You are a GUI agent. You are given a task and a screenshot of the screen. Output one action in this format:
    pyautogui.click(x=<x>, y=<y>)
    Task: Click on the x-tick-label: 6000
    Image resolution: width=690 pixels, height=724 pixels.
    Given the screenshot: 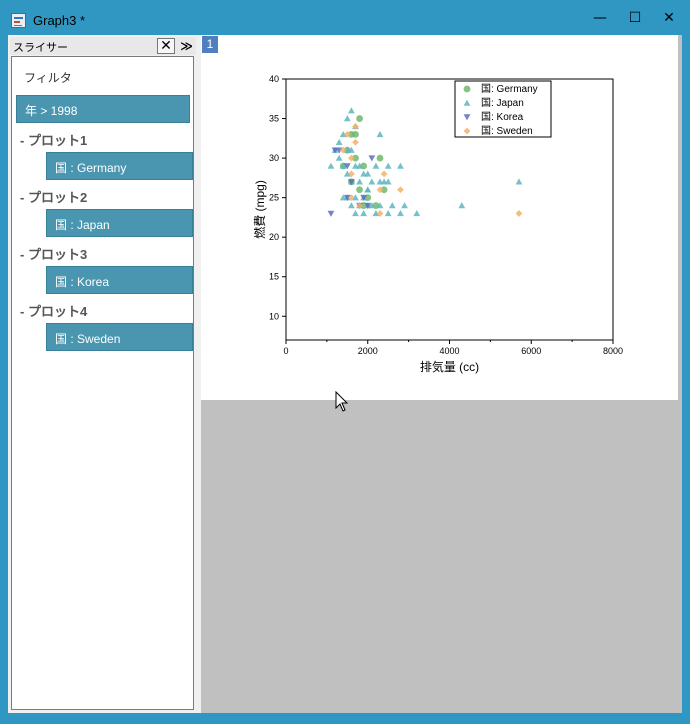 What is the action you would take?
    pyautogui.click(x=531, y=351)
    